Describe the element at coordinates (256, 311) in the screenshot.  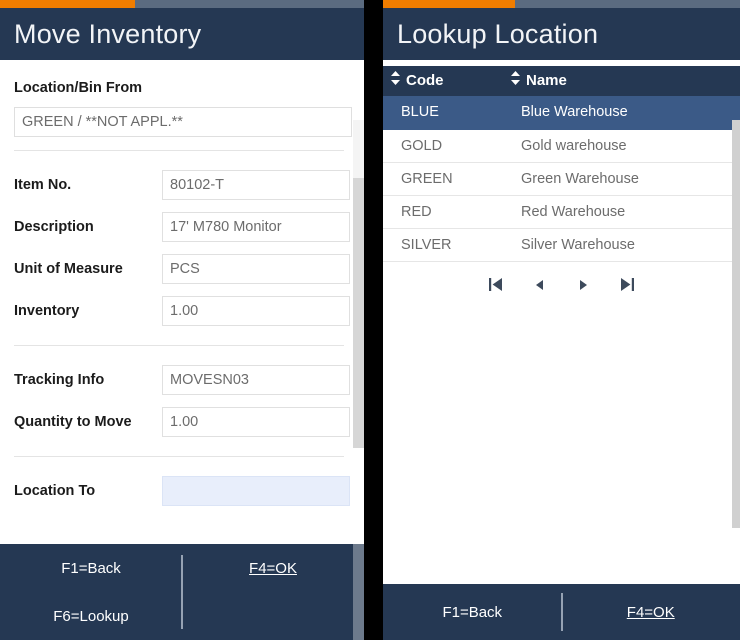
I see `inventory-field: 1.00` at that location.